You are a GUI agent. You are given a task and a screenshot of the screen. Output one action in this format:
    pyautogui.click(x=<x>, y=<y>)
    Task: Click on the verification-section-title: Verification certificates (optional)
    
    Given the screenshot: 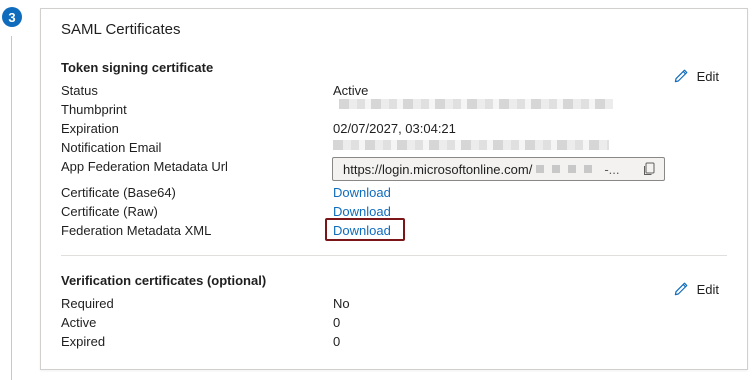 What is the action you would take?
    pyautogui.click(x=164, y=280)
    